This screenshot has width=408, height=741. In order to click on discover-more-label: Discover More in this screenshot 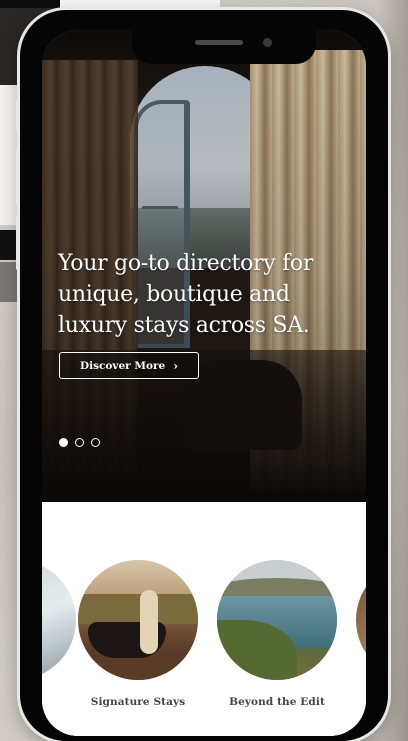, I will do `click(122, 365)`.